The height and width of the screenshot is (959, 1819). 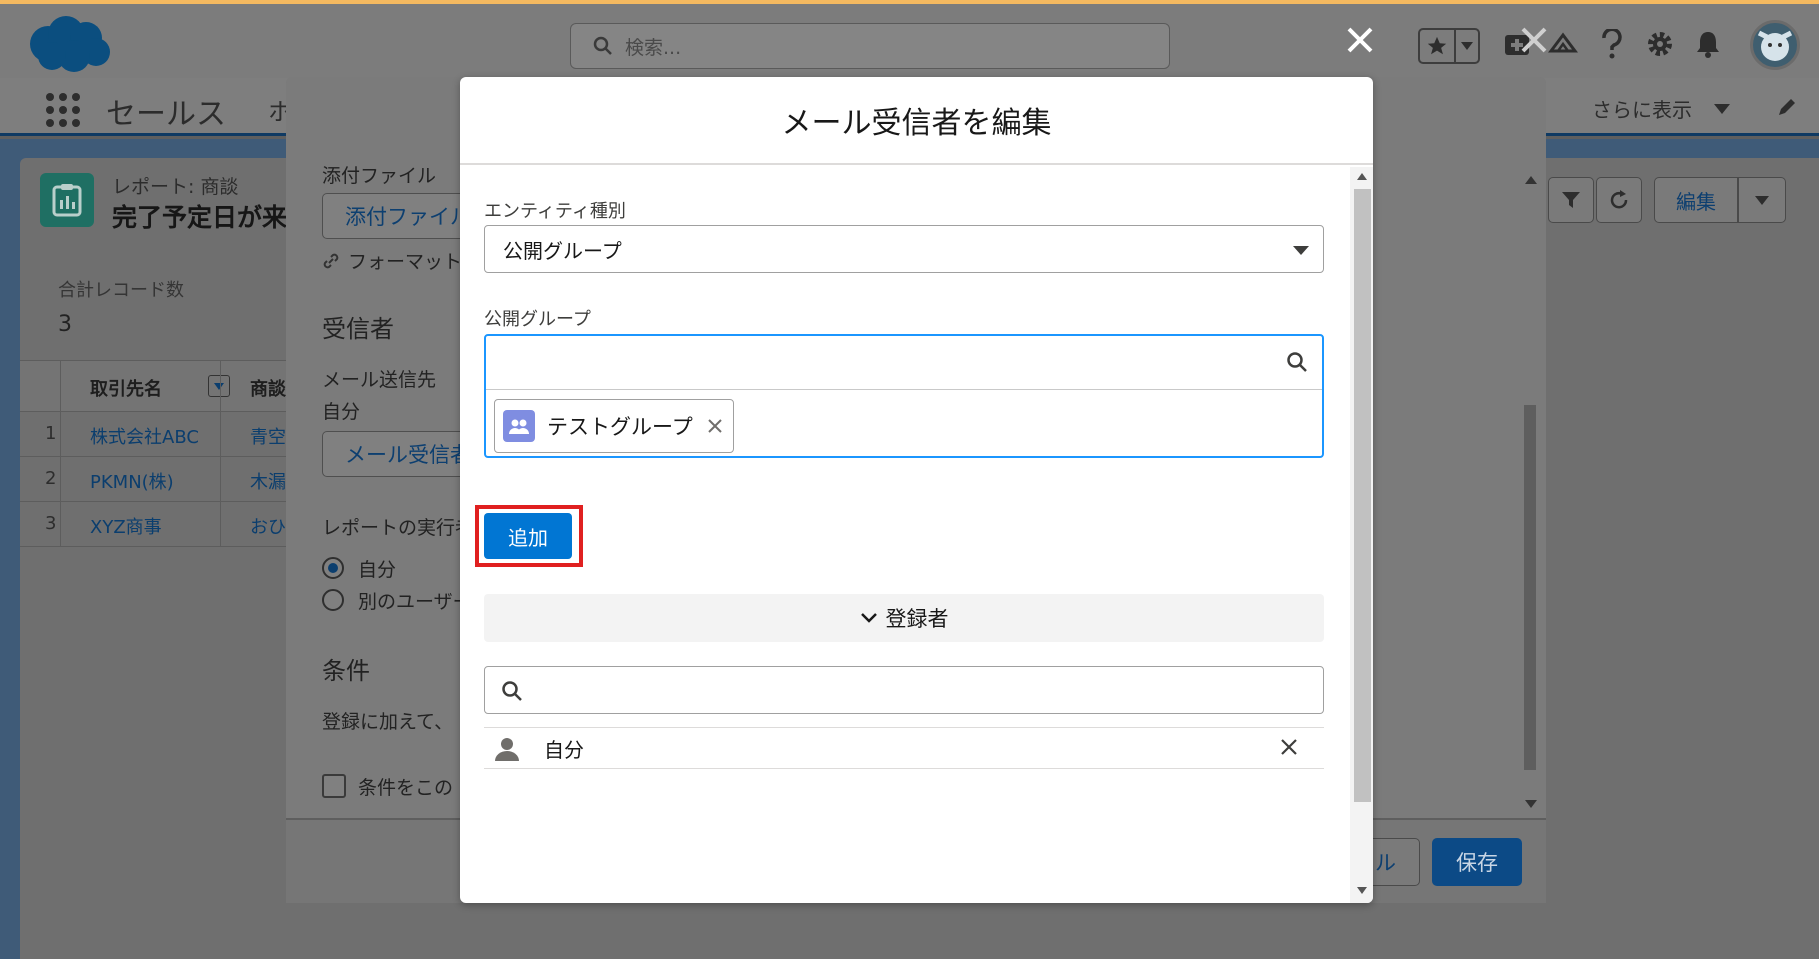 I want to click on total-records-value: 3, so click(x=65, y=324).